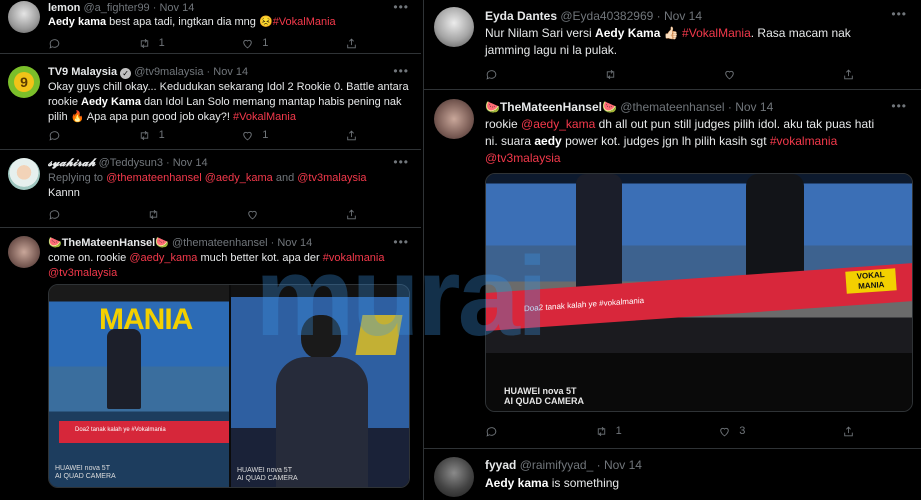 The height and width of the screenshot is (500, 921). Describe the element at coordinates (220, 243) in the screenshot. I see `author-handle: @thematееnhansel` at that location.